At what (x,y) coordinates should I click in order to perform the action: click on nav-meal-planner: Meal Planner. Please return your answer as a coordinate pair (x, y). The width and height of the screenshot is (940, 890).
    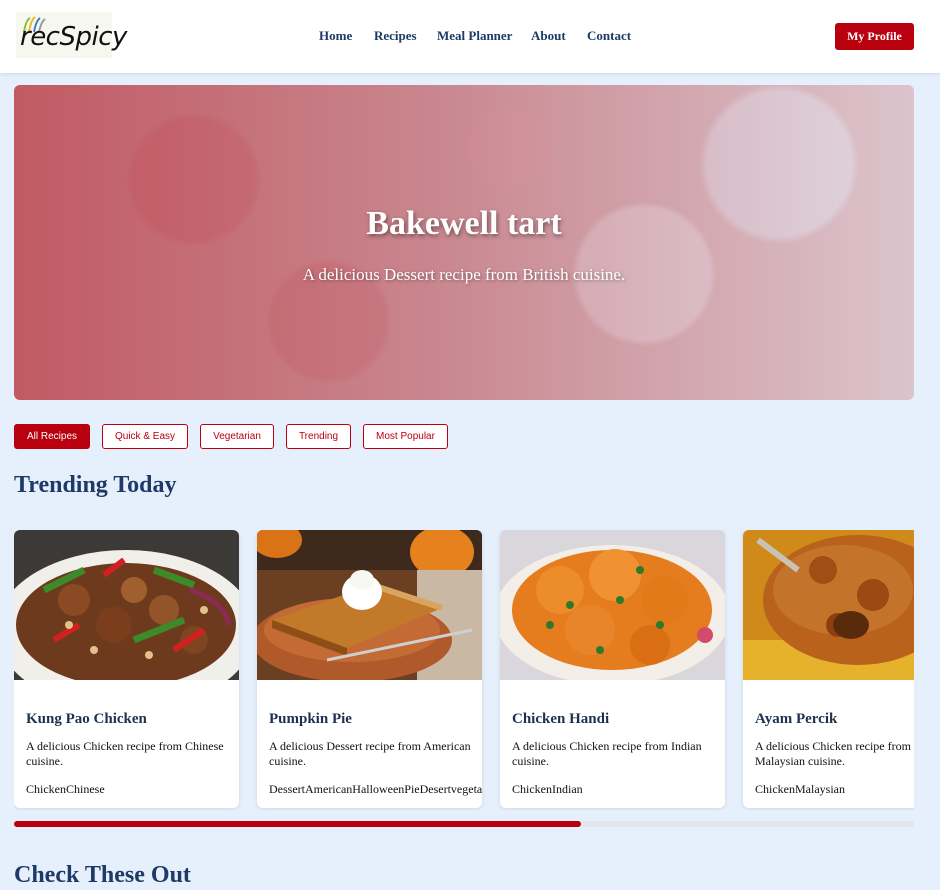
    Looking at the image, I should click on (474, 36).